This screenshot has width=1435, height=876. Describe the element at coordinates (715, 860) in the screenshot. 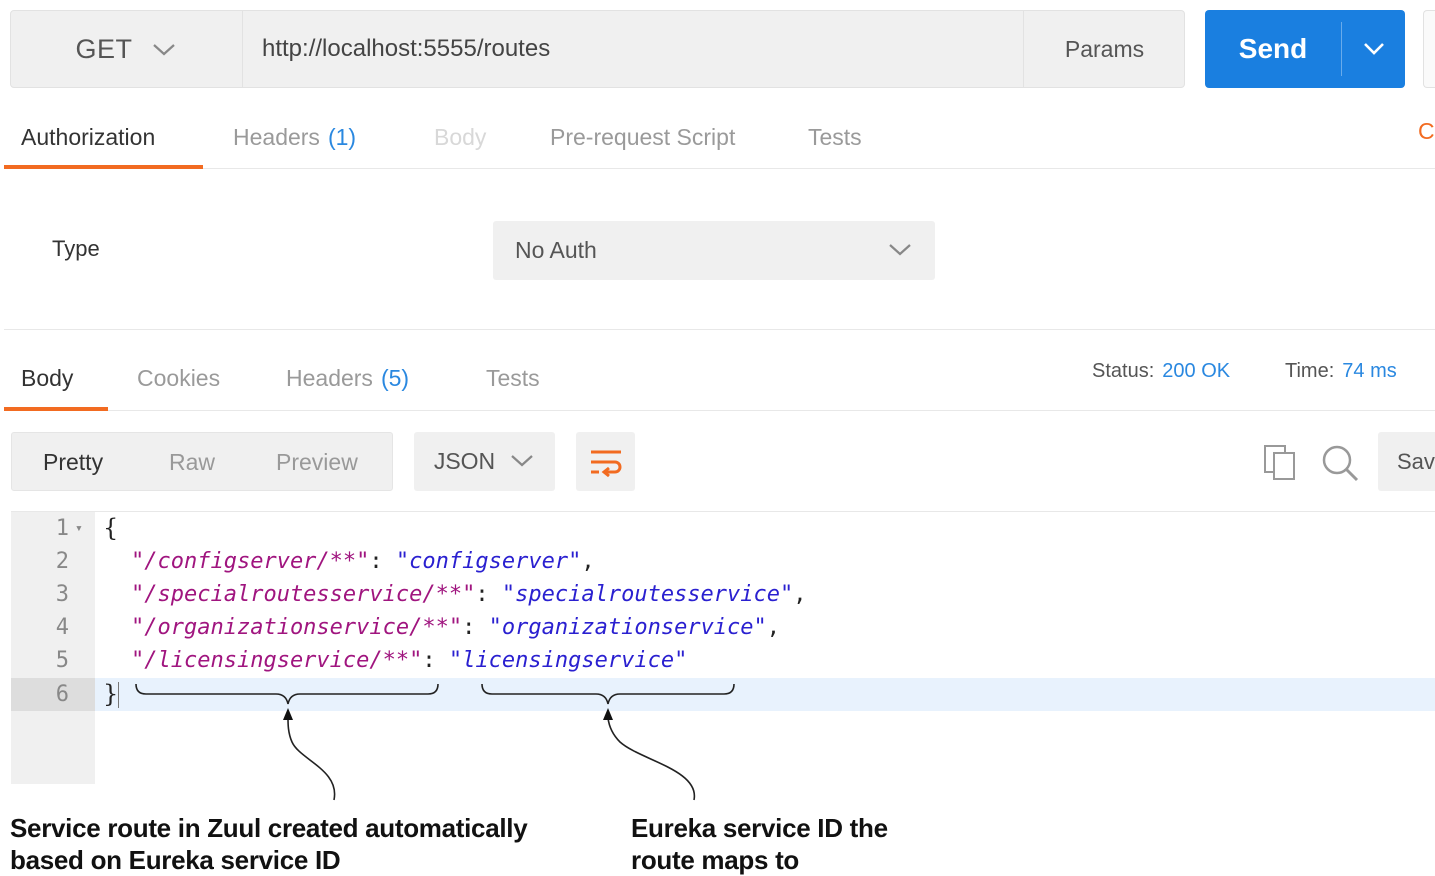

I see `annotation-line: route maps to` at that location.